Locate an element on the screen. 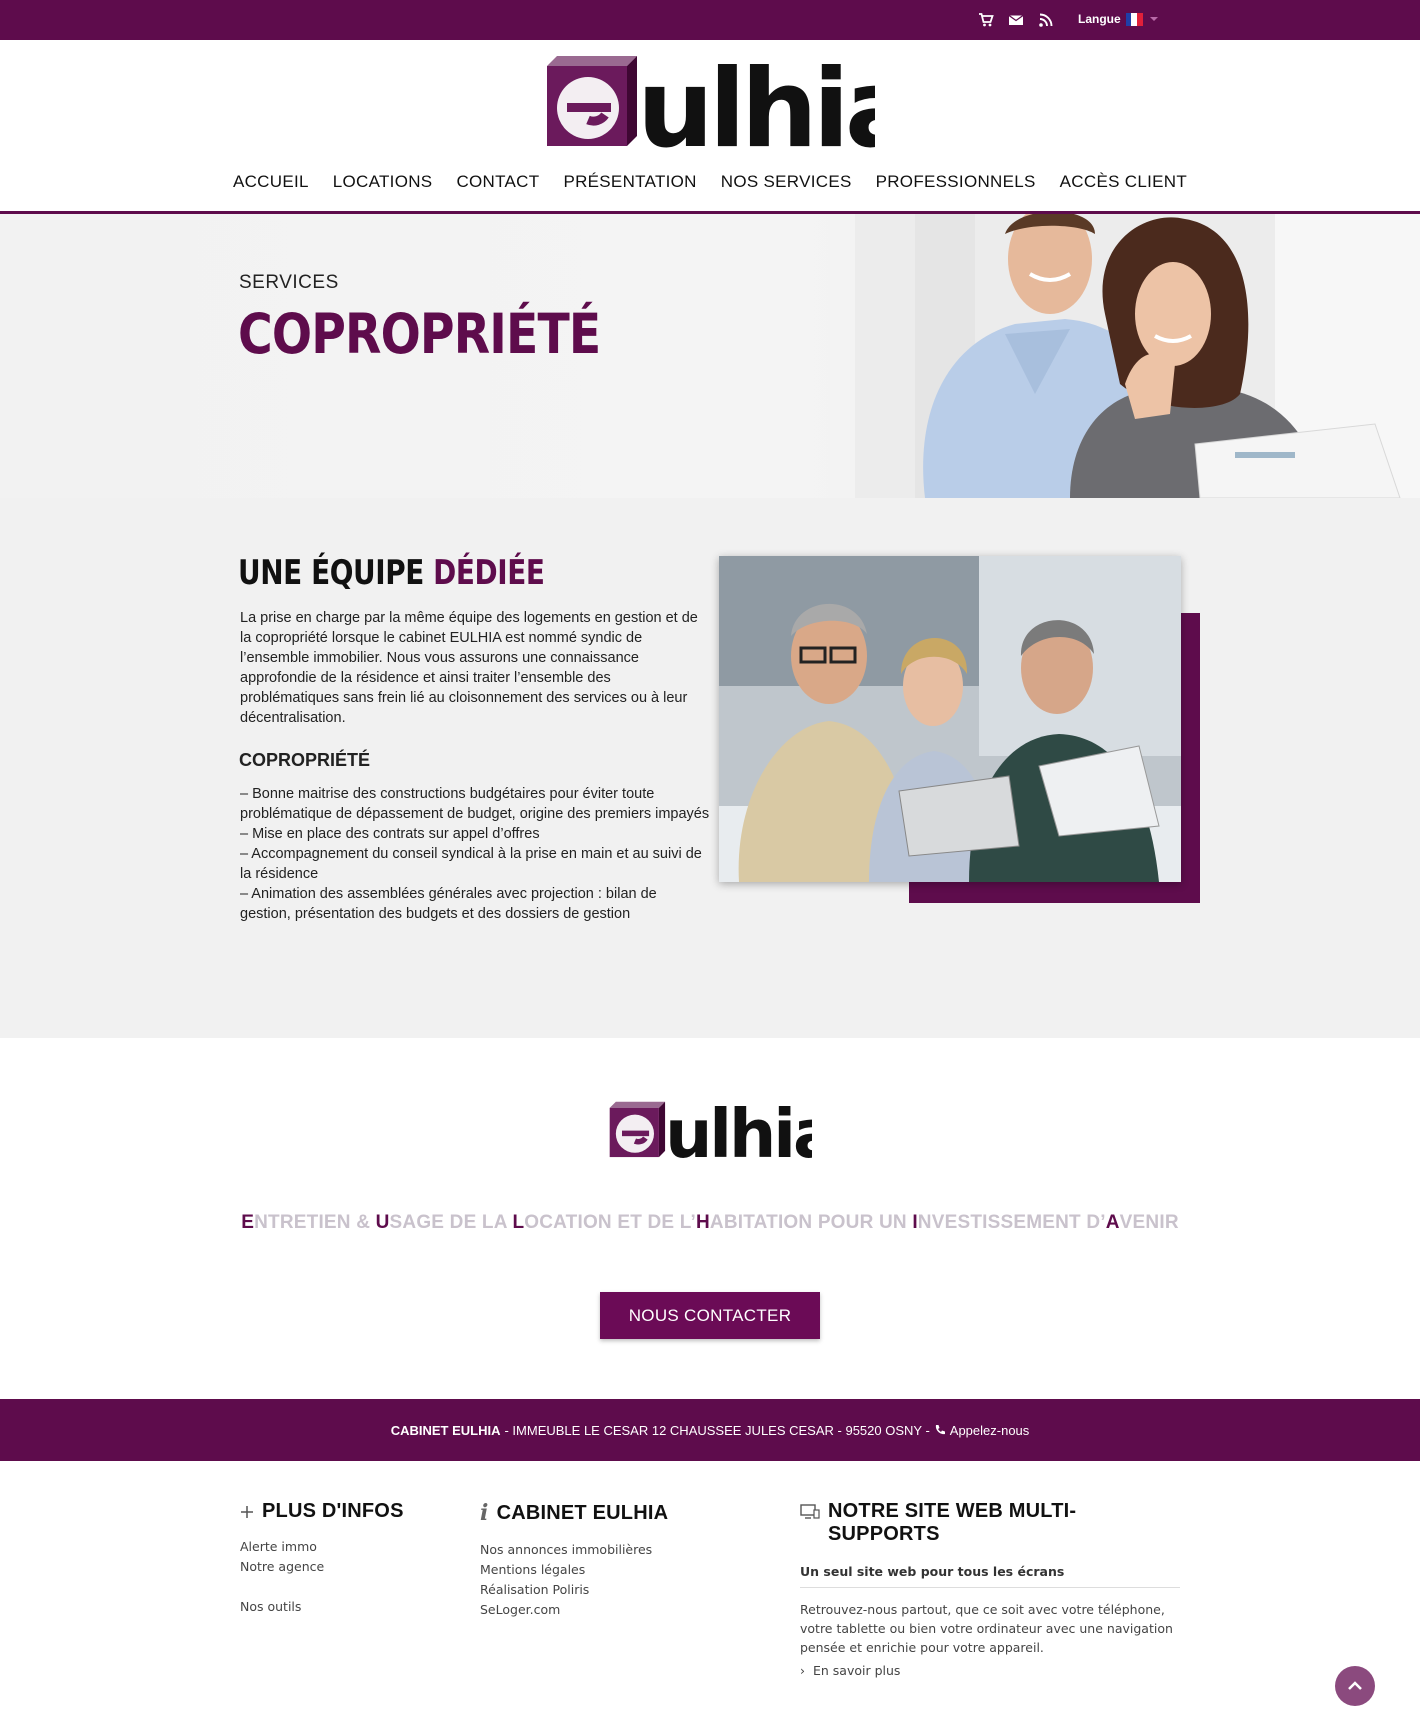 This screenshot has width=1420, height=1717. hero-kicker: SERVICES is located at coordinates (289, 282).